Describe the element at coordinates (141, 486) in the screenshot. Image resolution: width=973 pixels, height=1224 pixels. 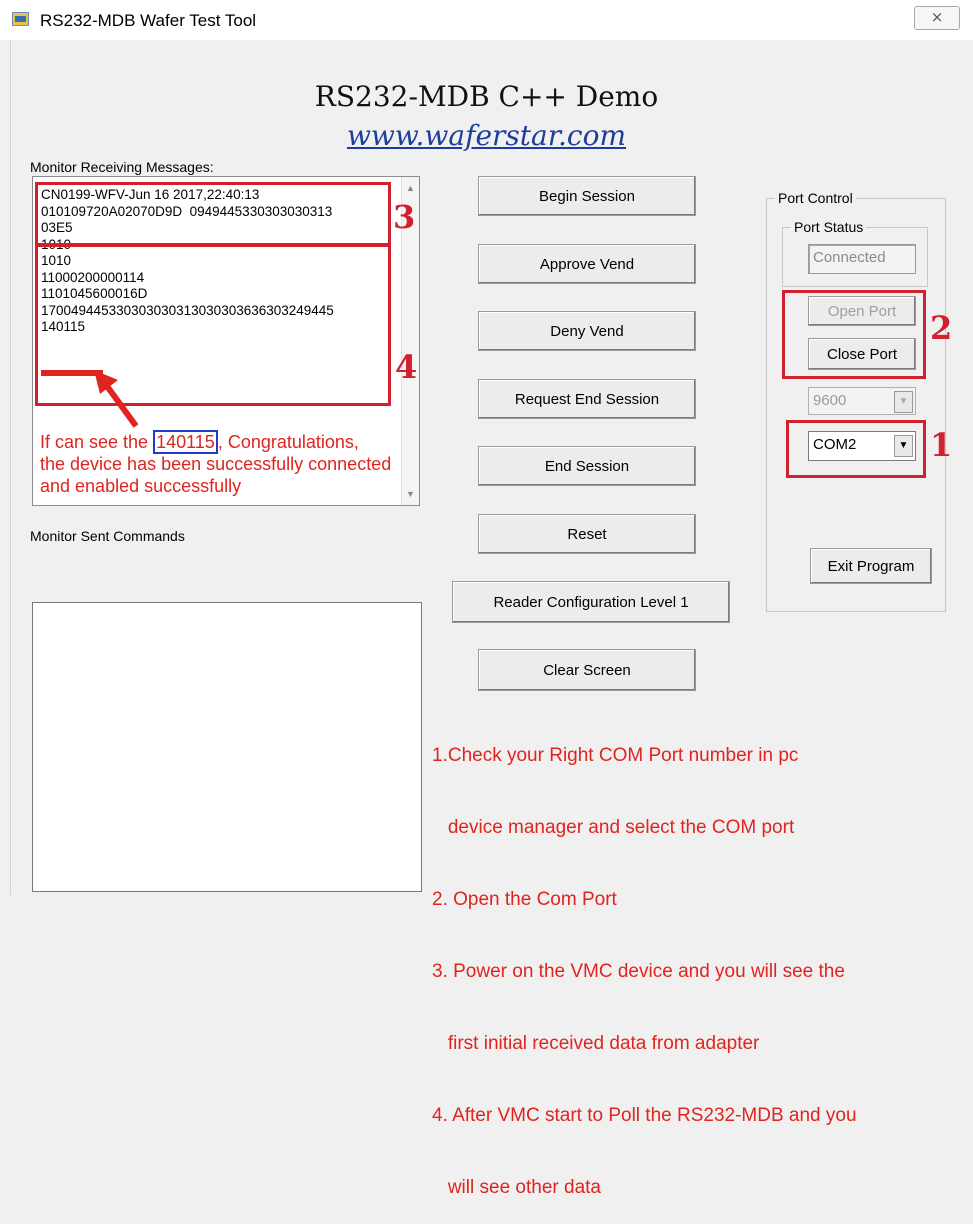
I see `success-note-line-3: and enabled successfully` at that location.